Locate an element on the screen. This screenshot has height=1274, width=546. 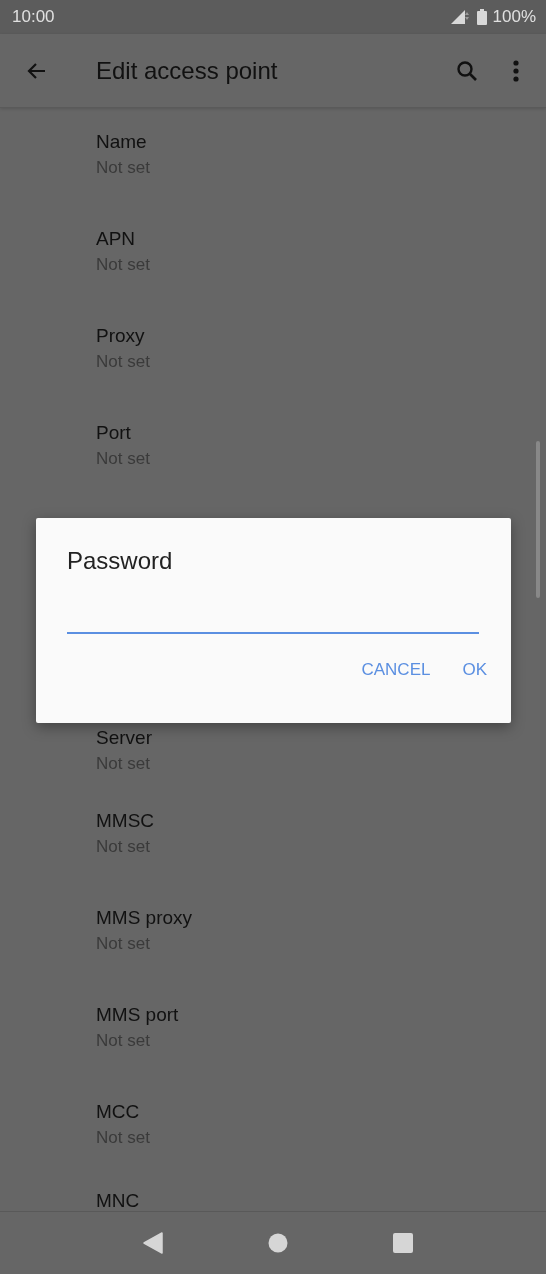
dialog-button: OK is located at coordinates (474, 670).